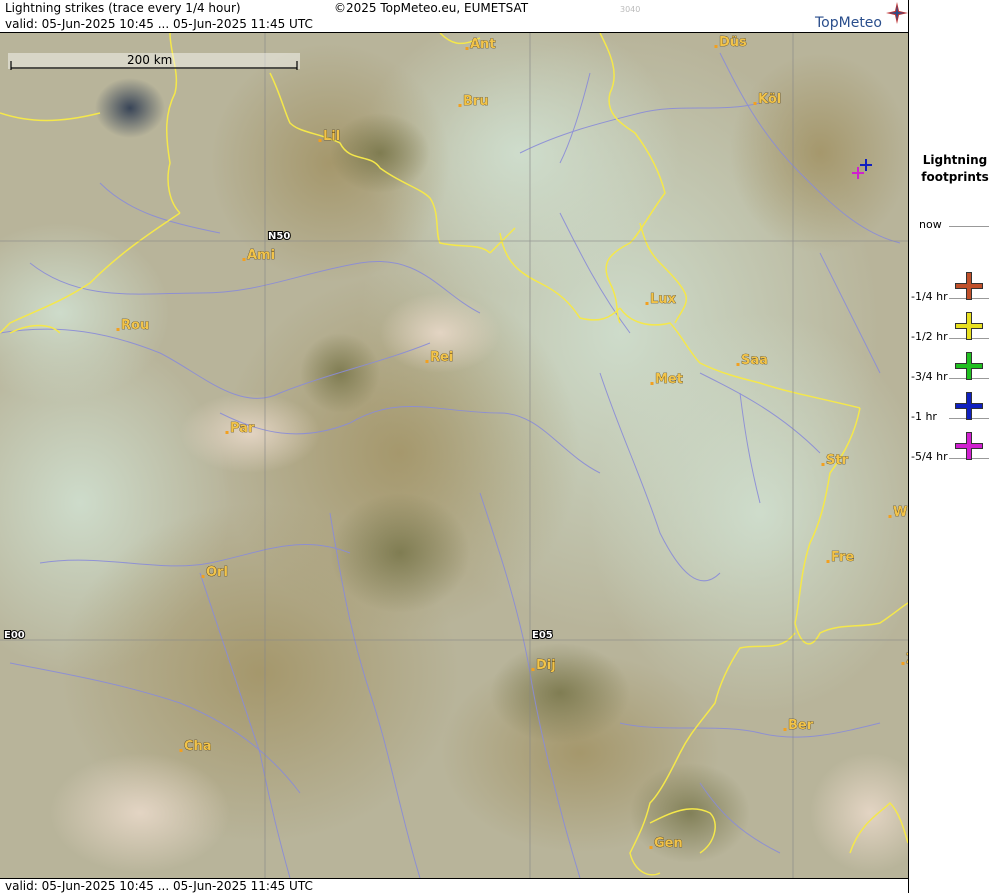  What do you see at coordinates (123, 8) in the screenshot?
I see `map-title: Lightning strikes (trace every 1/4 hour)` at bounding box center [123, 8].